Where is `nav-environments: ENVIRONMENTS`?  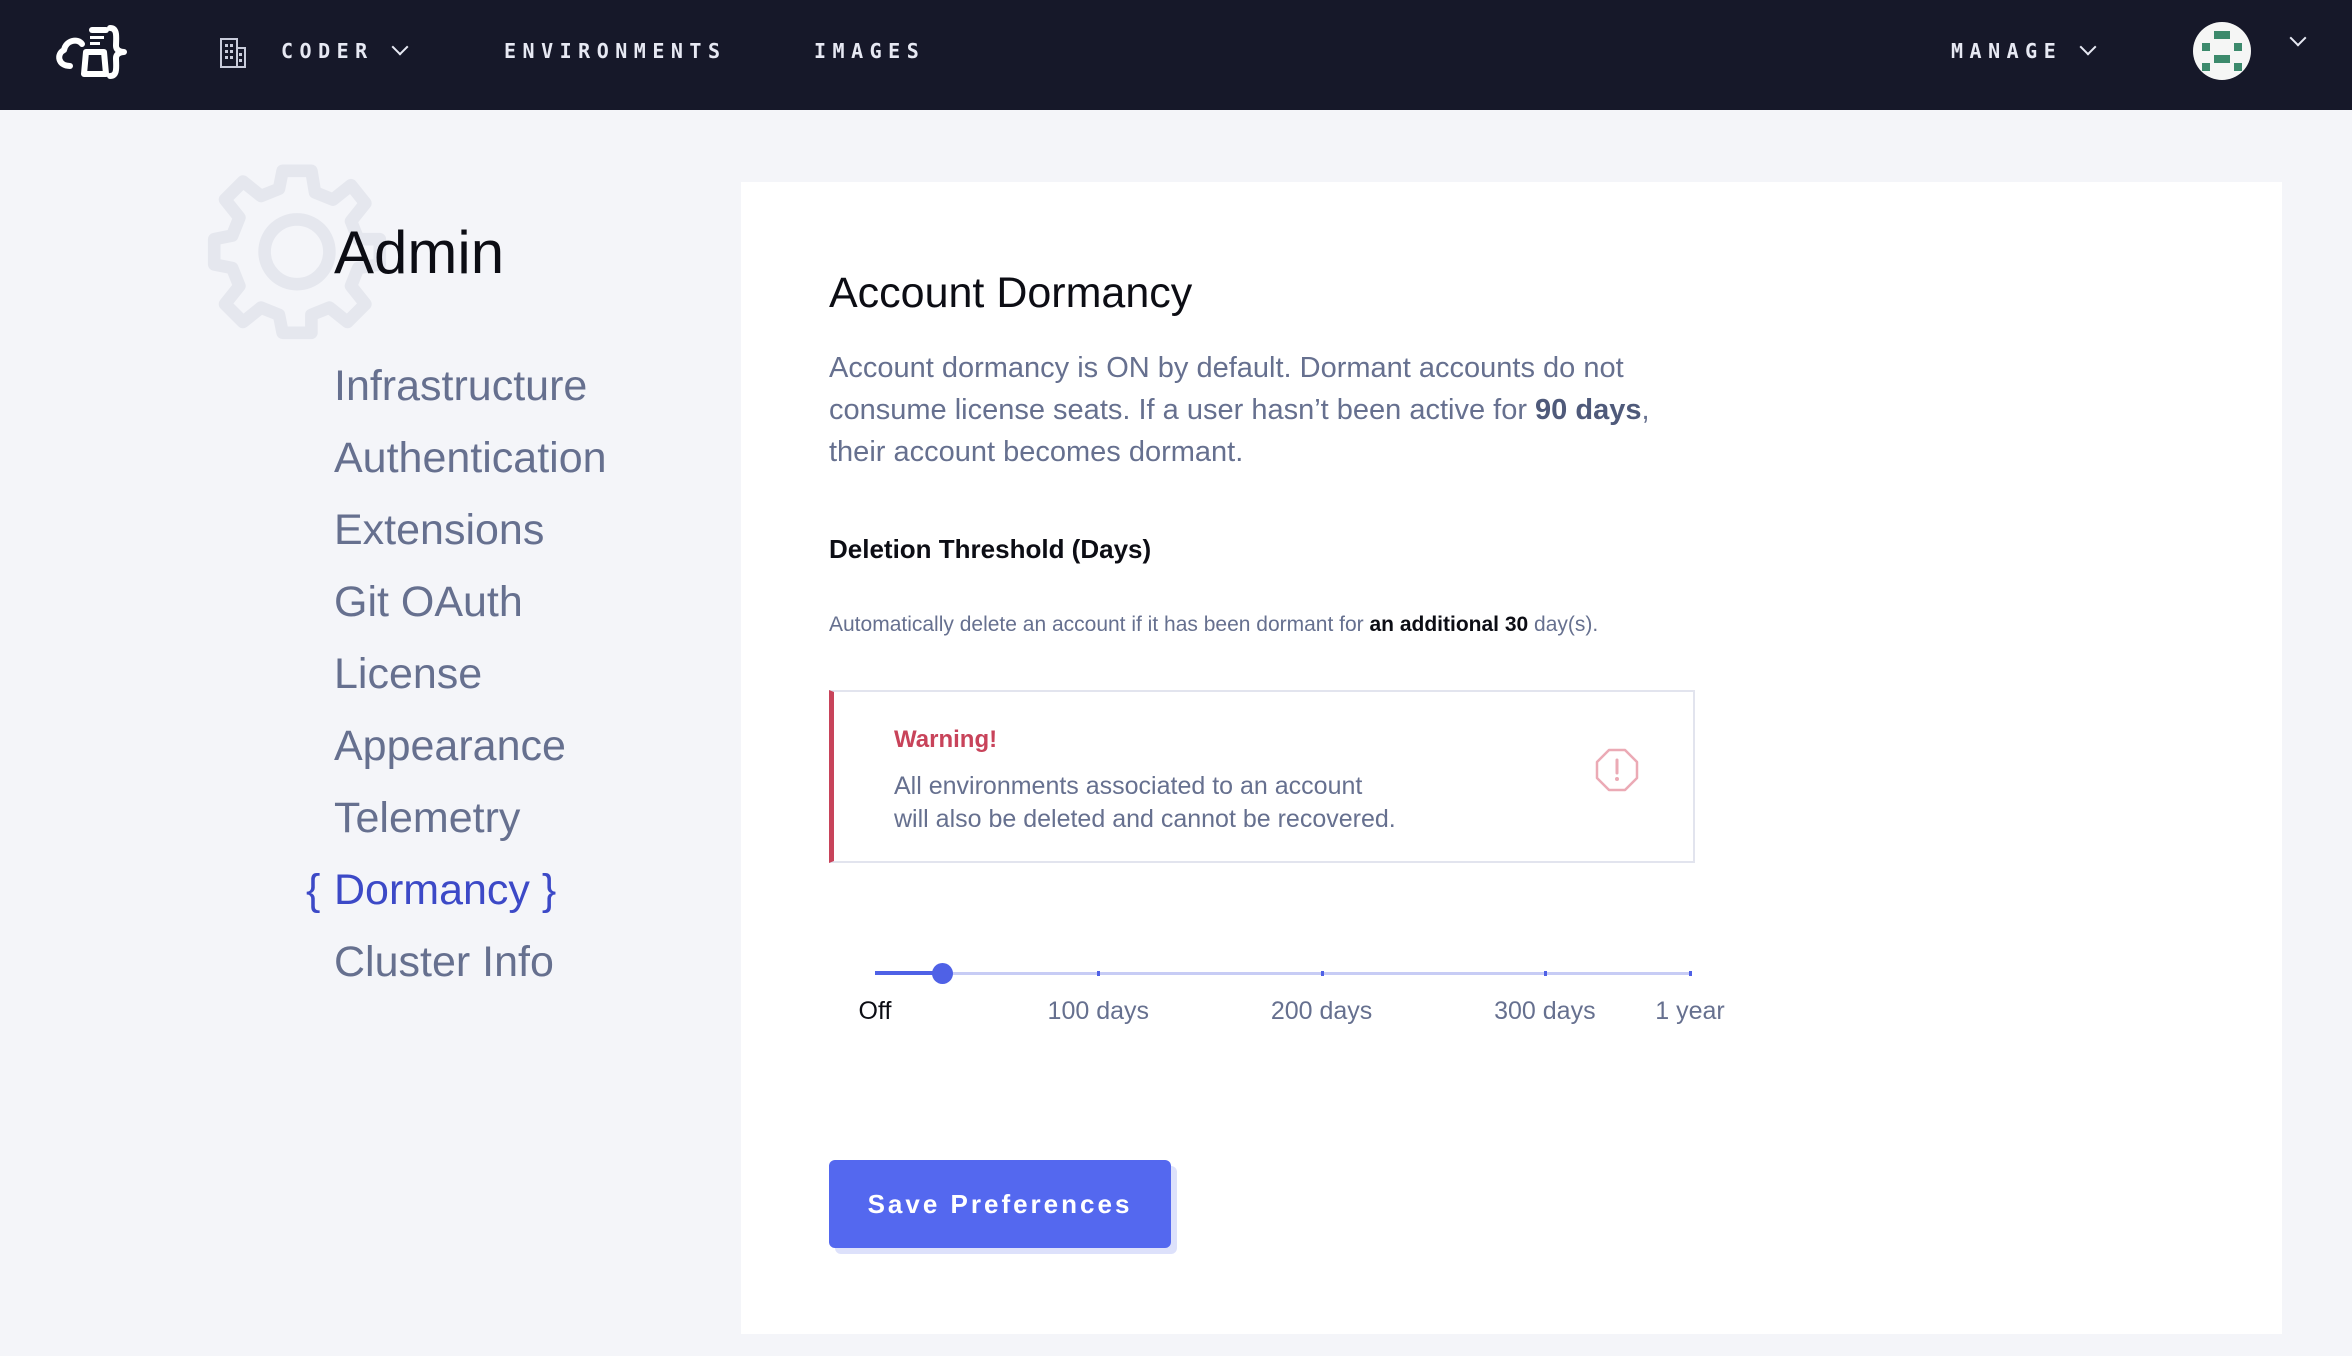
nav-environments: ENVIRONMENTS is located at coordinates (615, 51).